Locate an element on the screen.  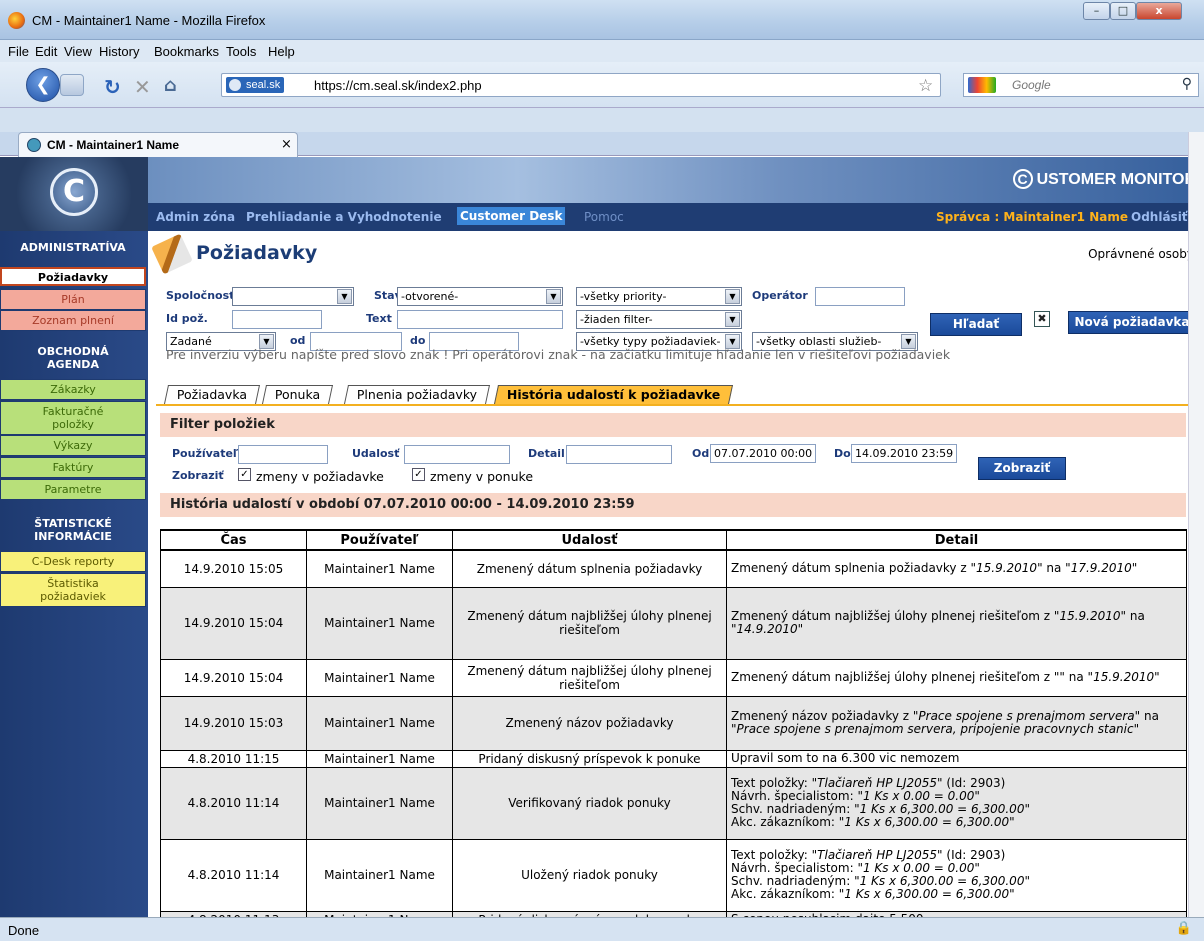
minimize-button: – is located at coordinates (1096, 11).